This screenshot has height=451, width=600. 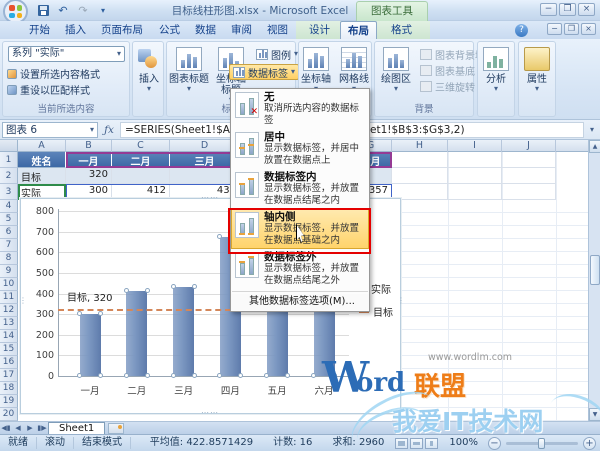 I want to click on last-sheet-icon: ▮▶, so click(x=42, y=428).